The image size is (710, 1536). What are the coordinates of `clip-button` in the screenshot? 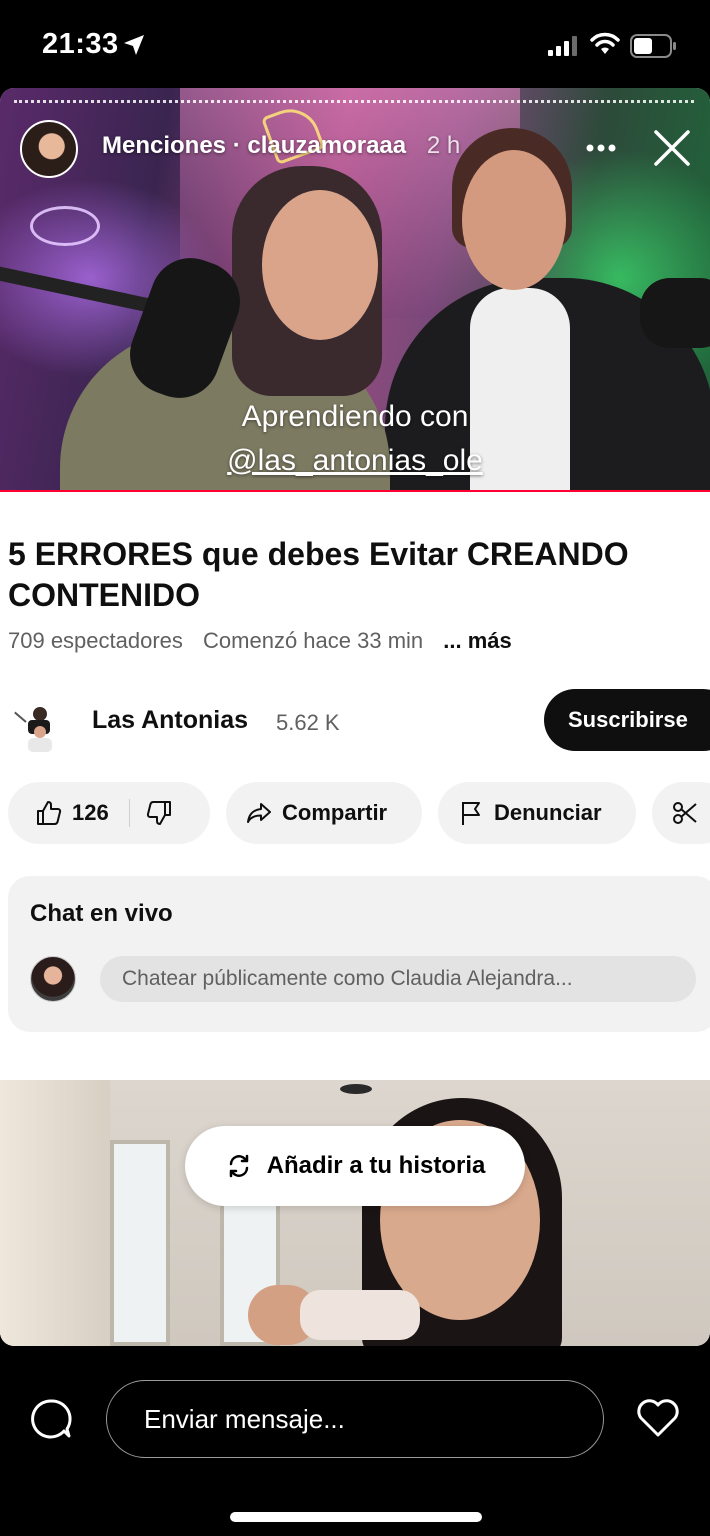 It's located at (681, 813).